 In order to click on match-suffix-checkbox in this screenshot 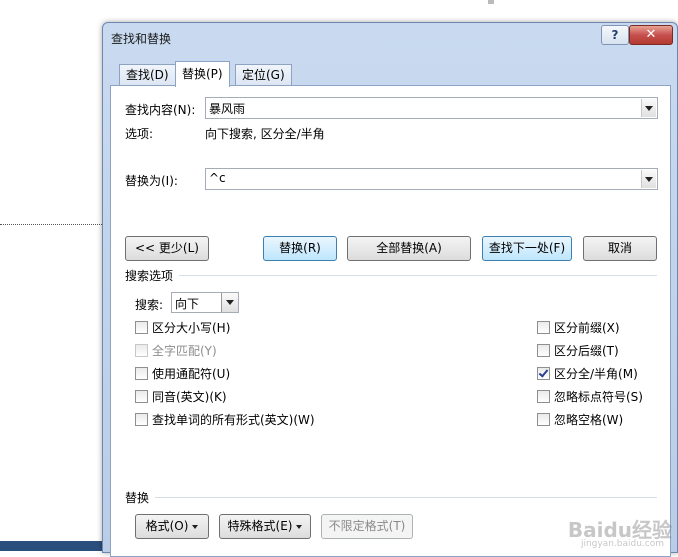, I will do `click(543, 350)`.